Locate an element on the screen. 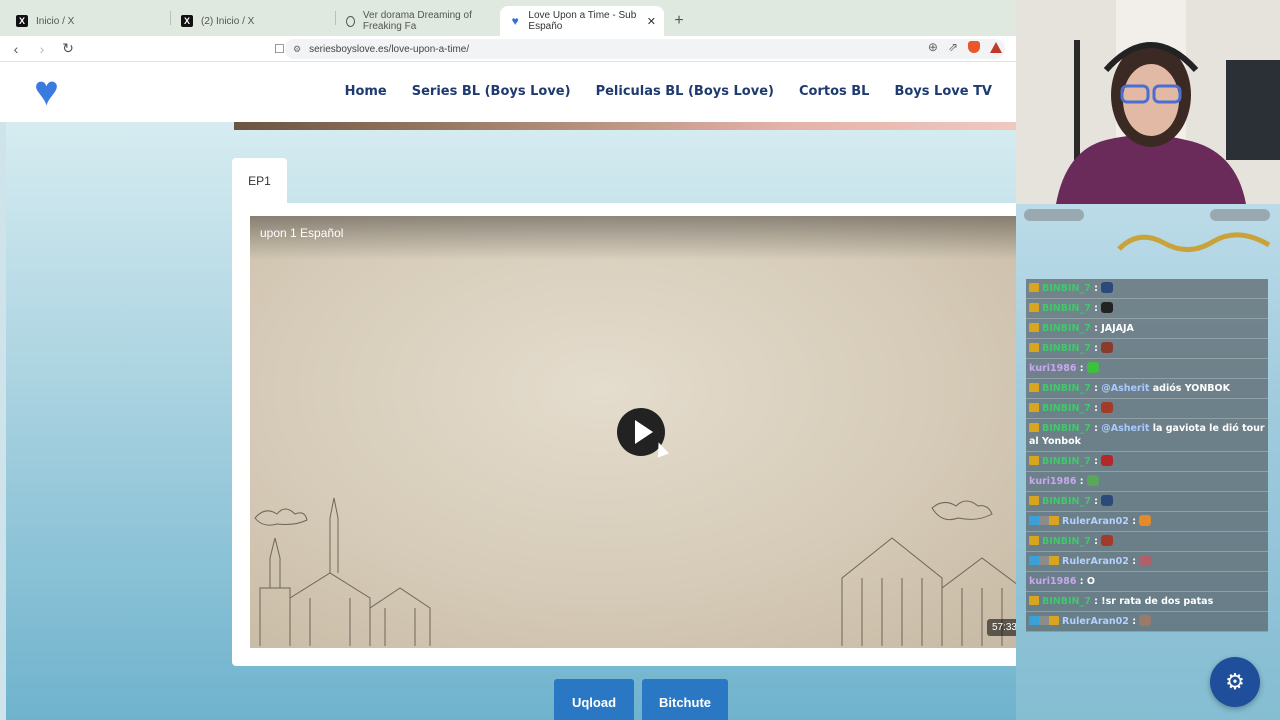 The image size is (1280, 720). tab-title: Ver dorama Dreaming of Freaking Fa is located at coordinates (417, 21).